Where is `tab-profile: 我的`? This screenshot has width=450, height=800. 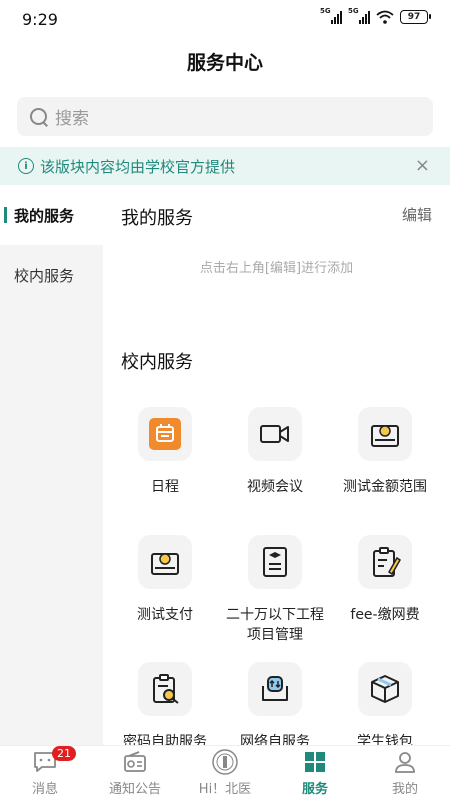 tab-profile: 我的 is located at coordinates (405, 772).